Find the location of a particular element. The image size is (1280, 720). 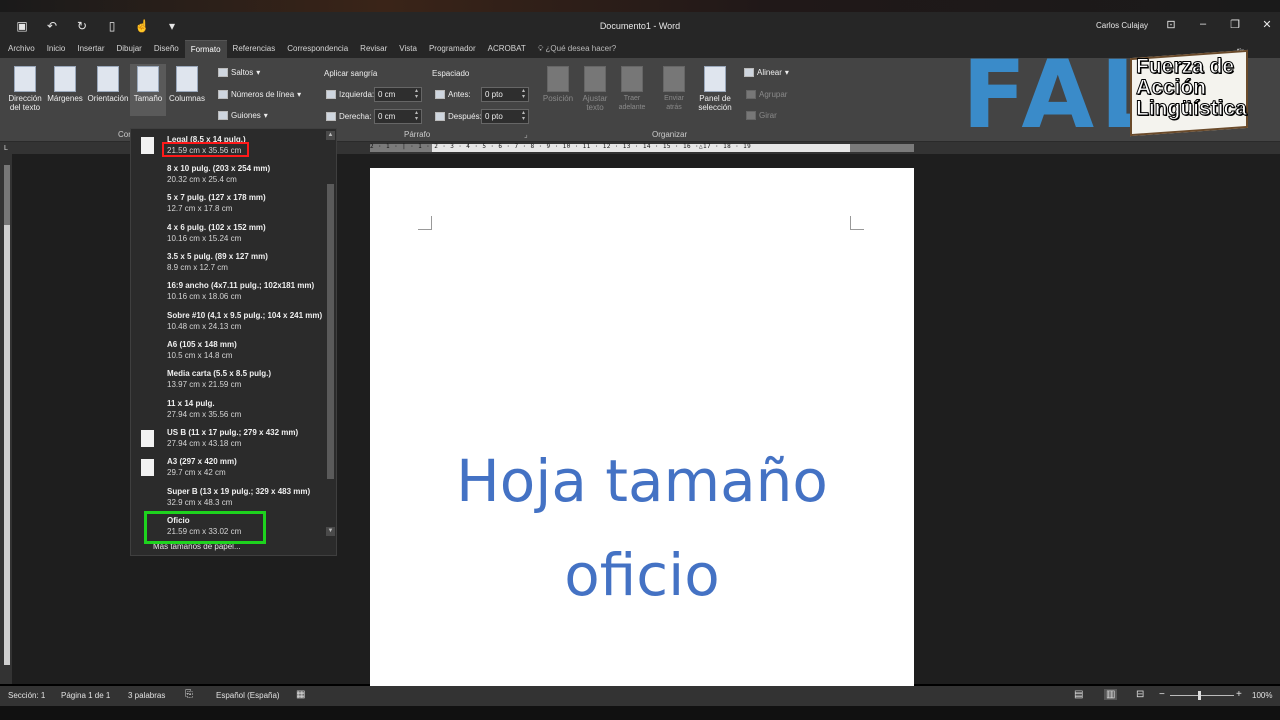

paper-size-option: A6 (105 x 148 mm) 10.5 cm x 14.8 cm is located at coordinates (228, 352).